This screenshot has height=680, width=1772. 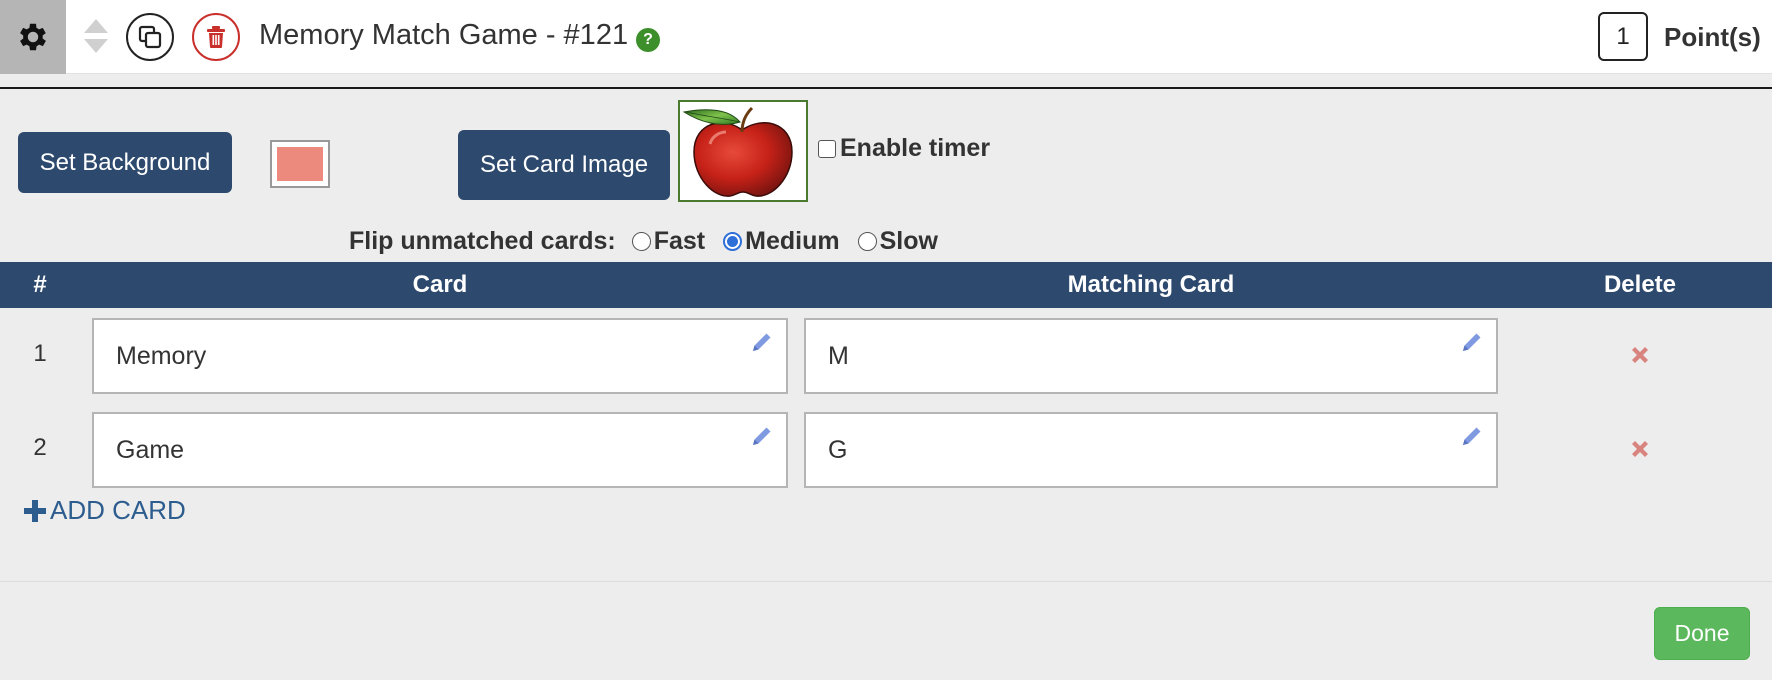 What do you see at coordinates (648, 40) in the screenshot?
I see `help-icon: ?` at bounding box center [648, 40].